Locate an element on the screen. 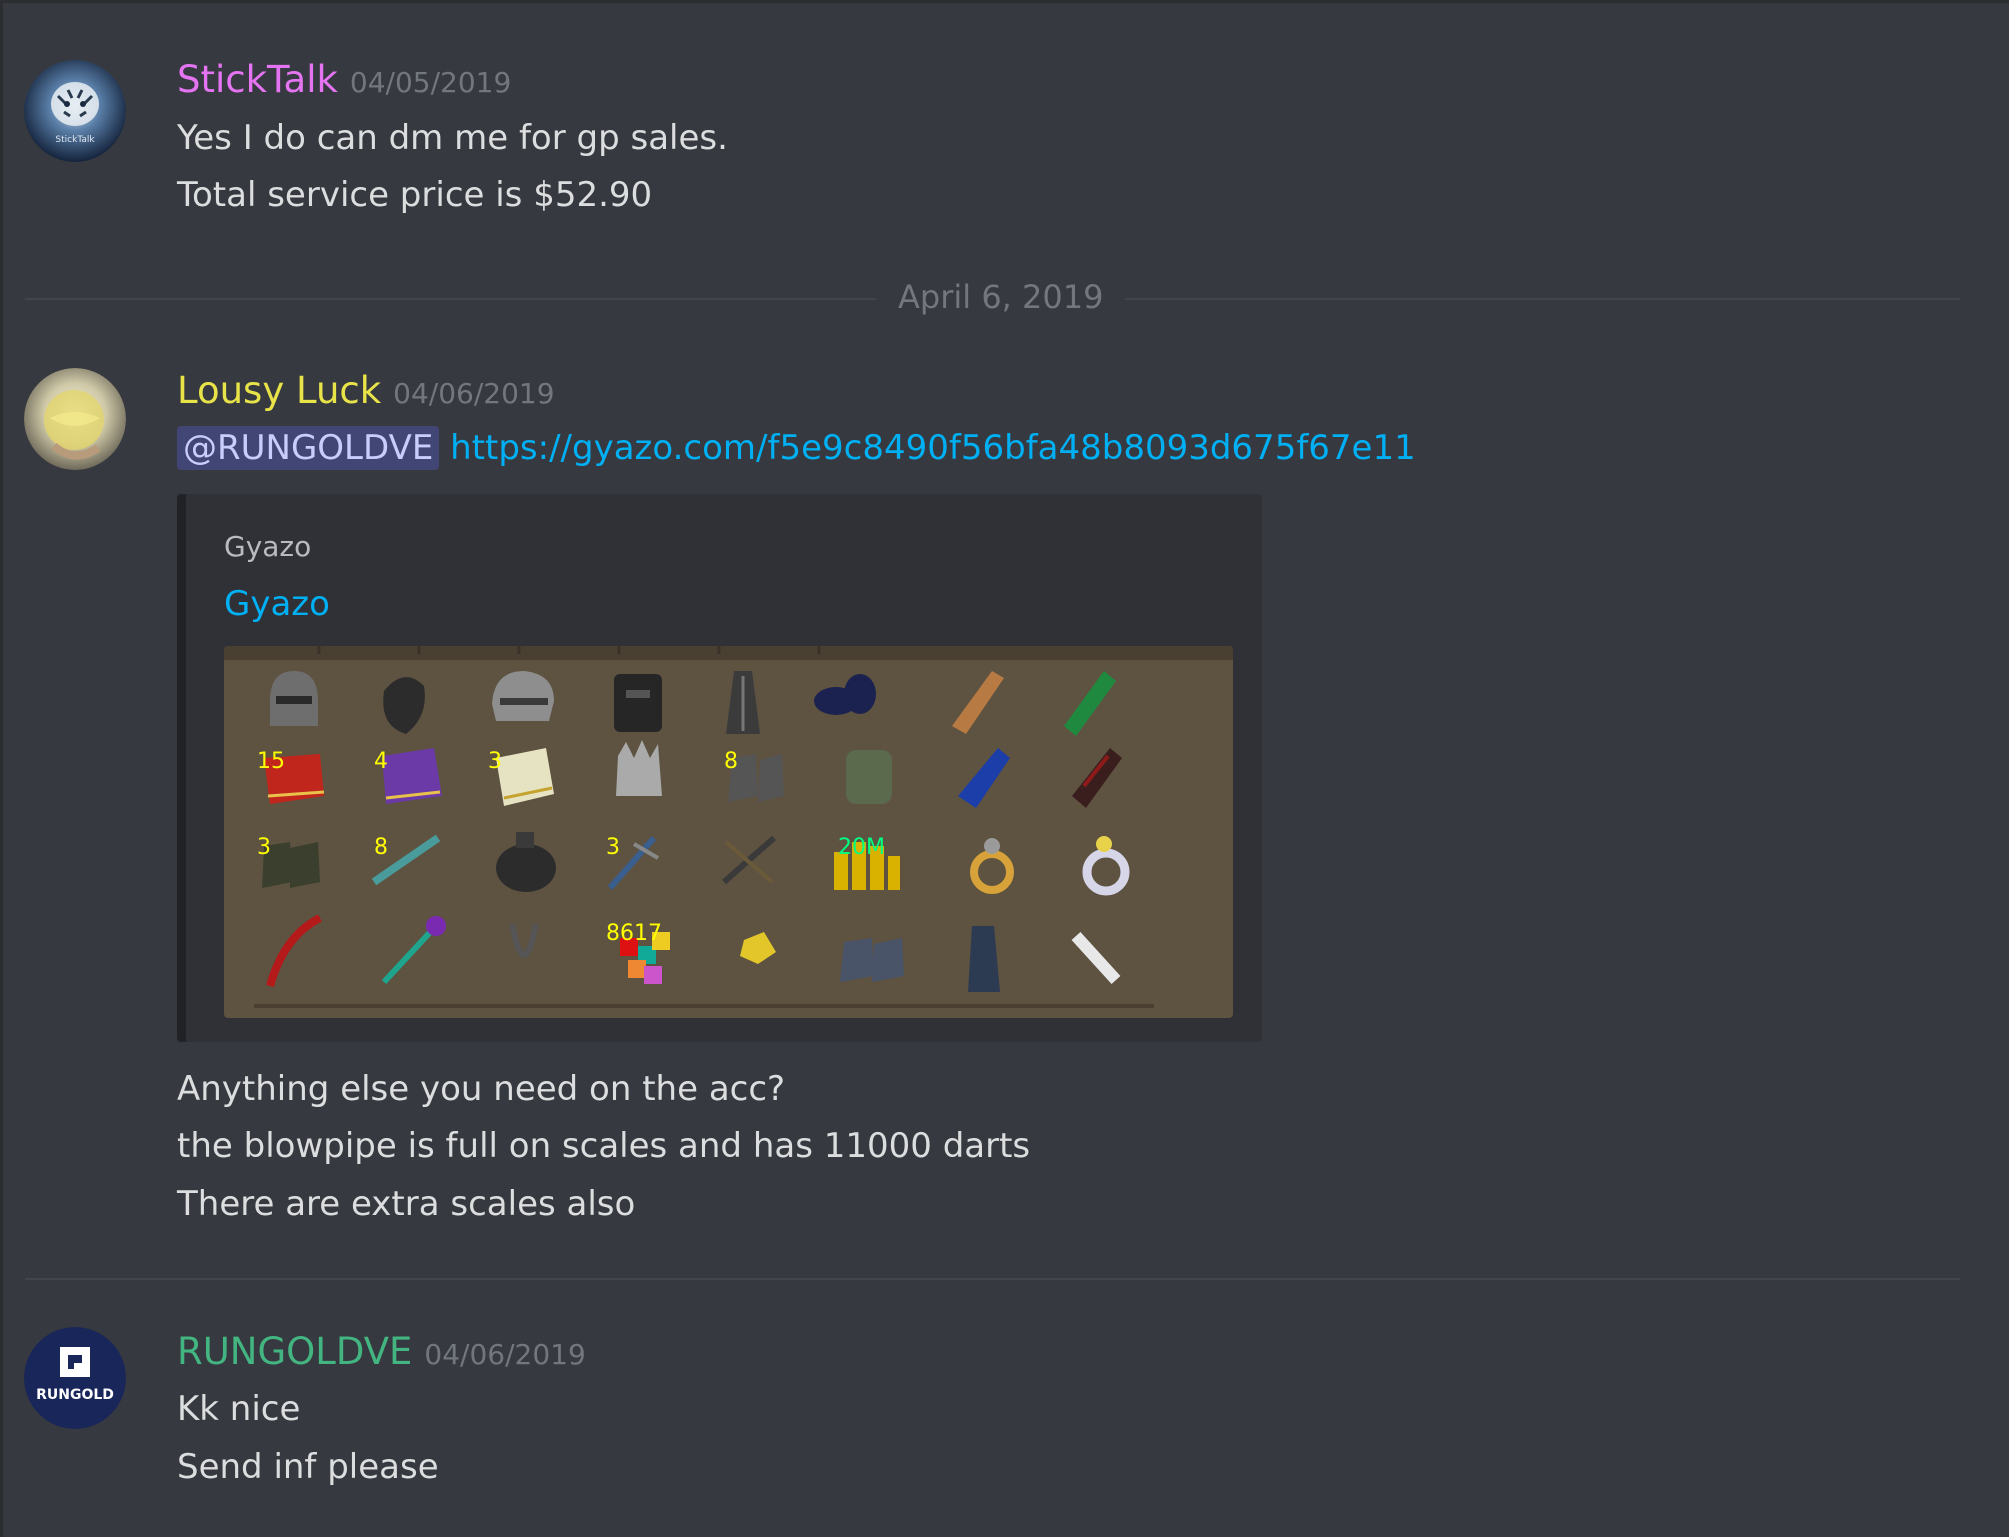  backpack-icon is located at coordinates (869, 777).